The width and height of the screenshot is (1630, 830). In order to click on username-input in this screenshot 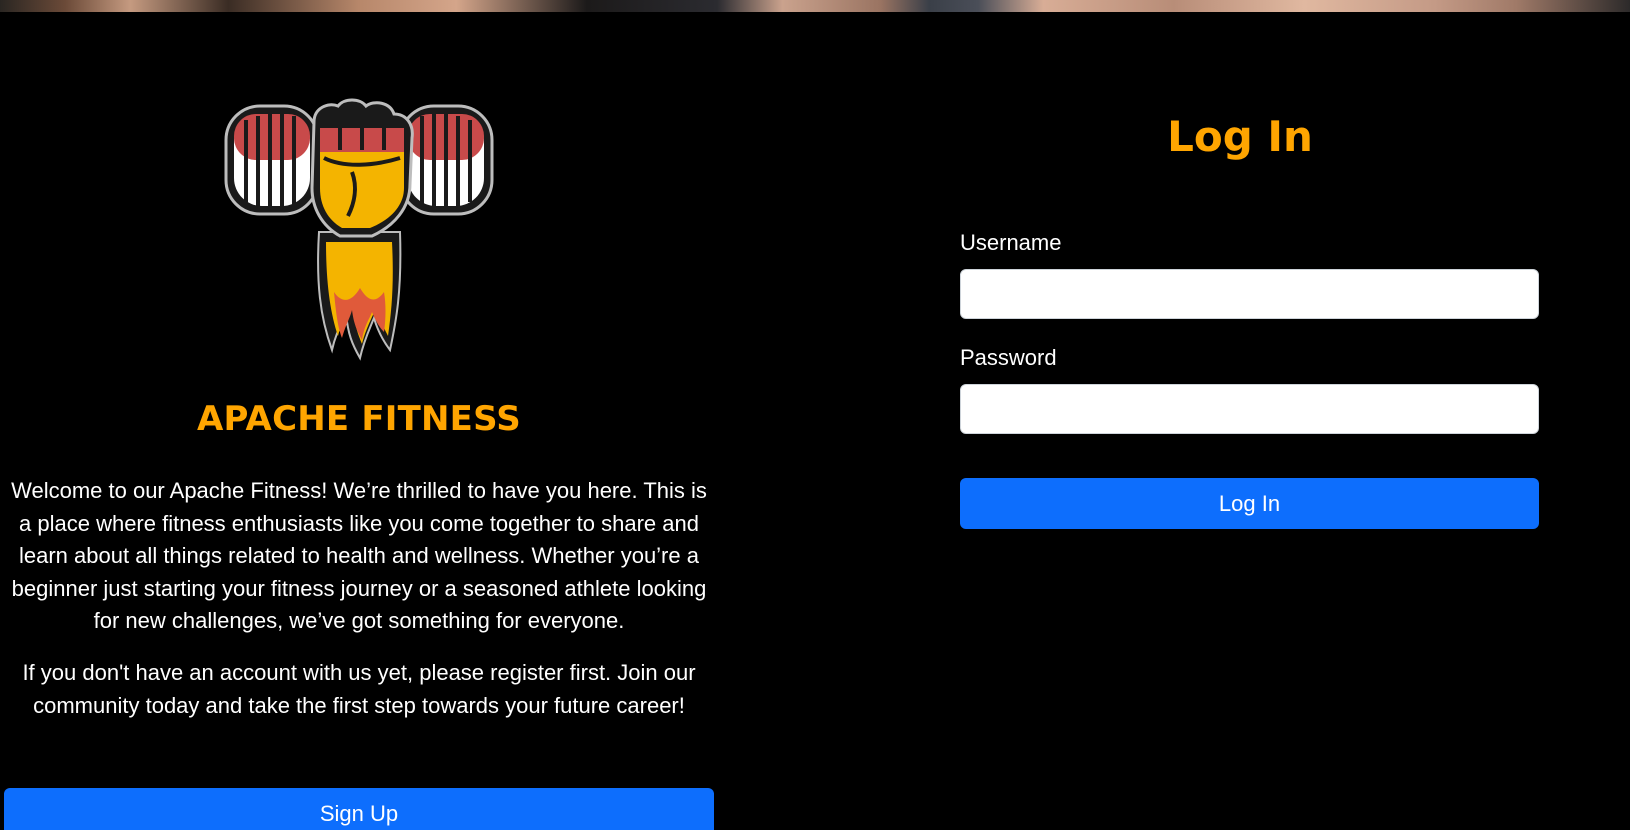, I will do `click(1249, 294)`.